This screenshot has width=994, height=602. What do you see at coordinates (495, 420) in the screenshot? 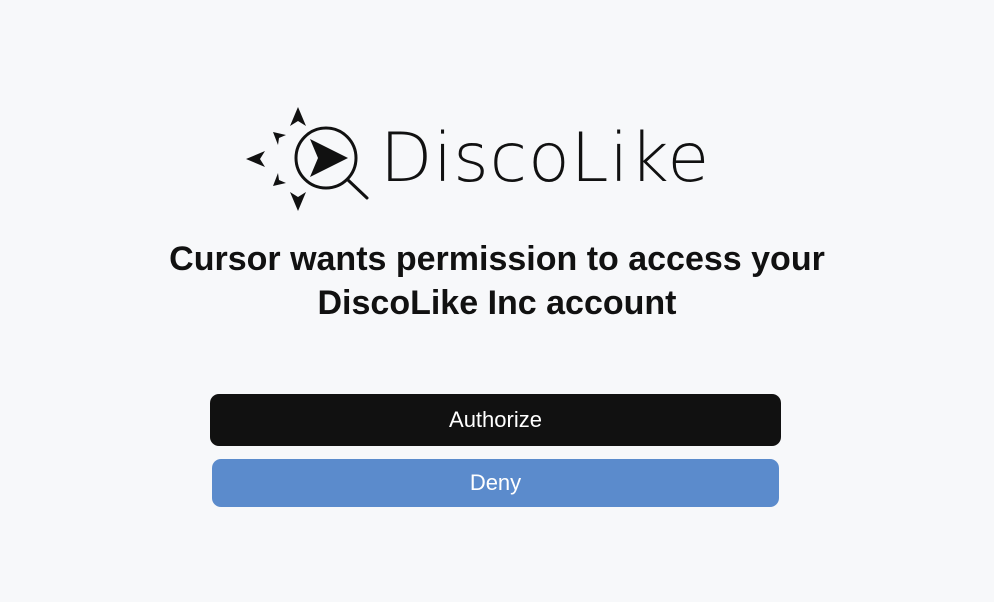
I see `authorize-button: Authorize` at bounding box center [495, 420].